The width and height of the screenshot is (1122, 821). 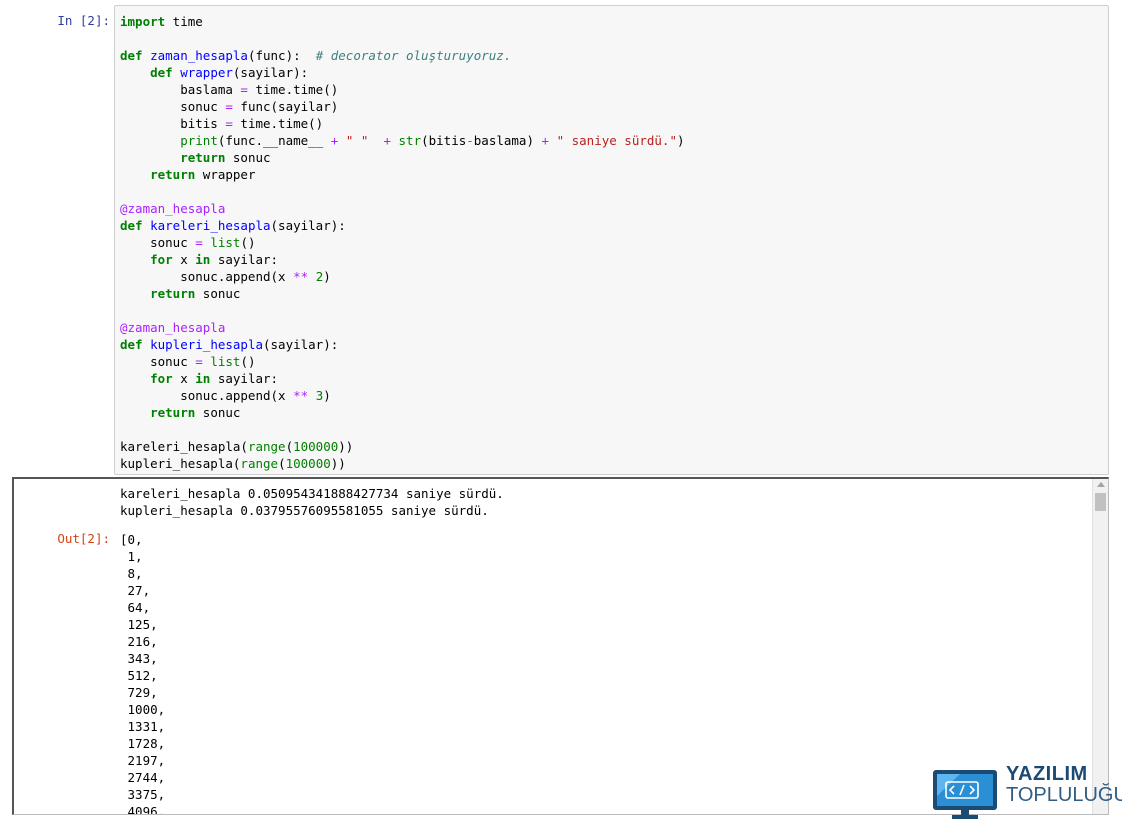 I want to click on yazilim-toplulugu-logo: YAZILIM TOPLULUĞU, so click(x=1027, y=790).